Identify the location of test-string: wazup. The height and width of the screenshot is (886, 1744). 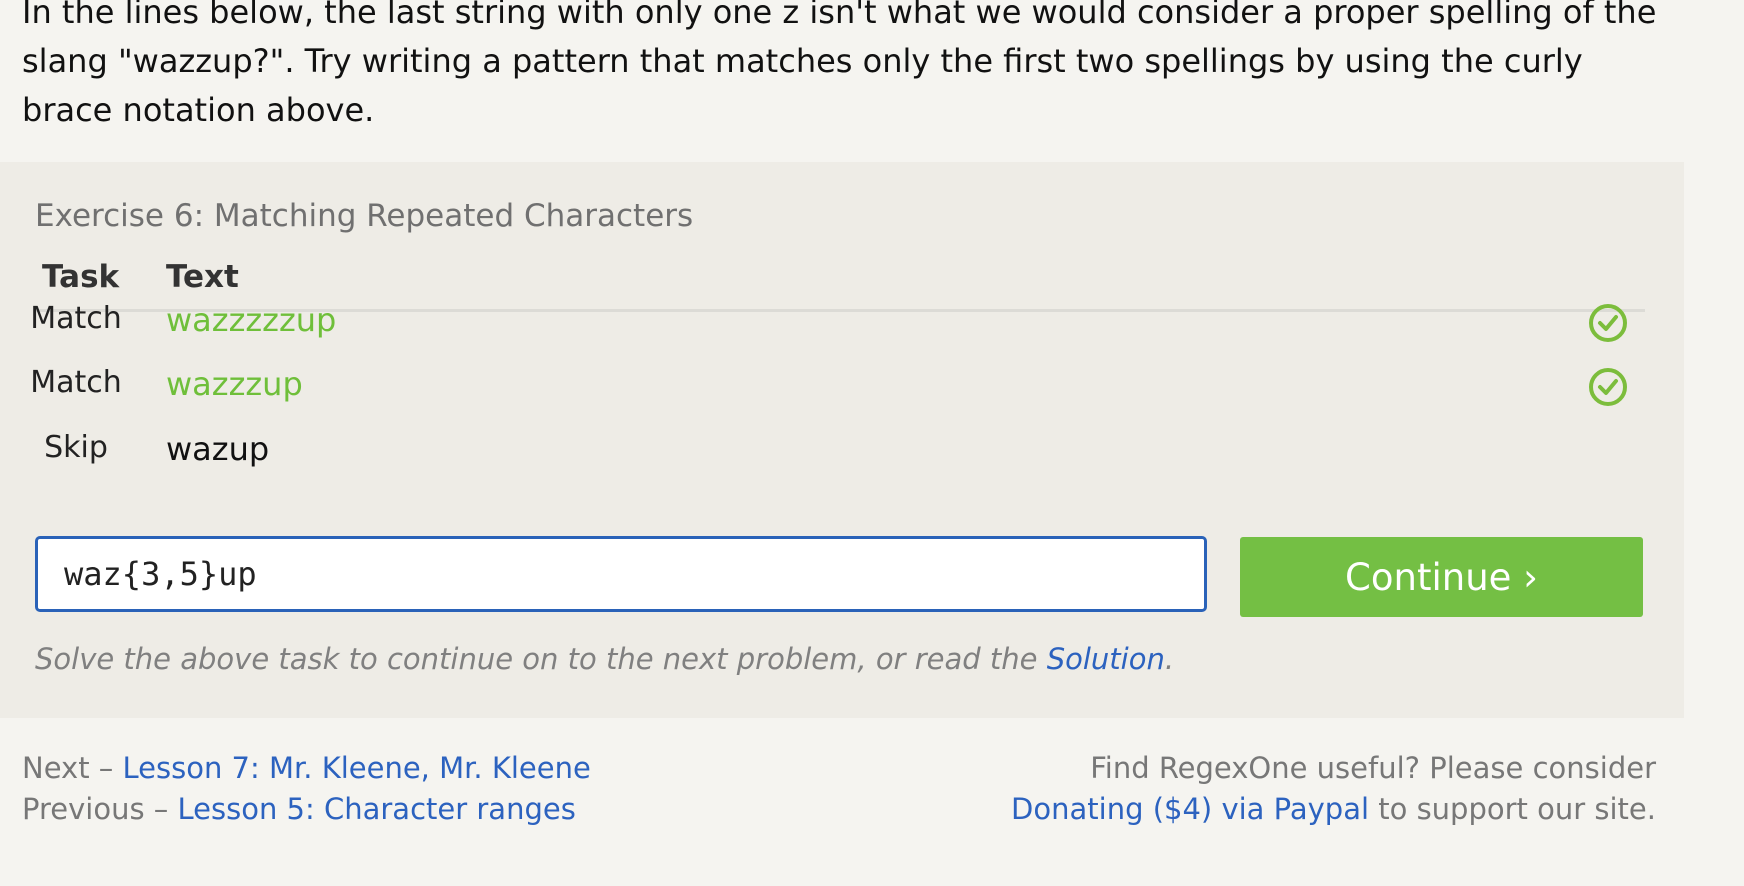
(218, 449).